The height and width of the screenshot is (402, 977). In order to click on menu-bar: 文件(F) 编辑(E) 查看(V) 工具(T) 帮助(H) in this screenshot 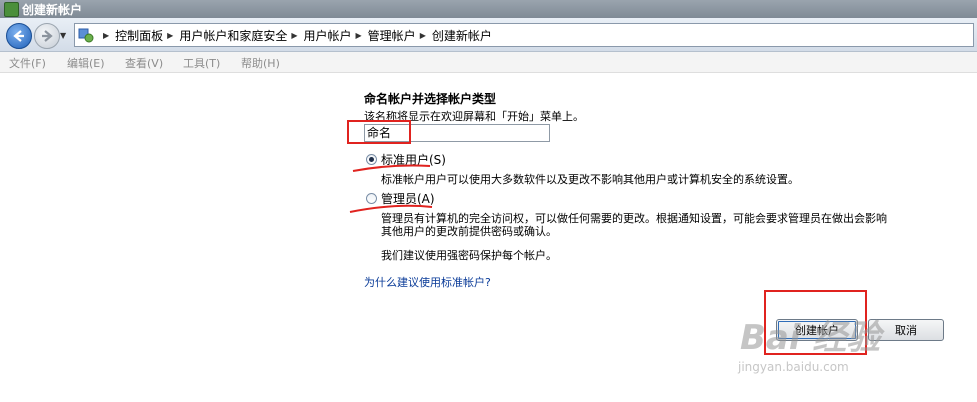, I will do `click(488, 62)`.